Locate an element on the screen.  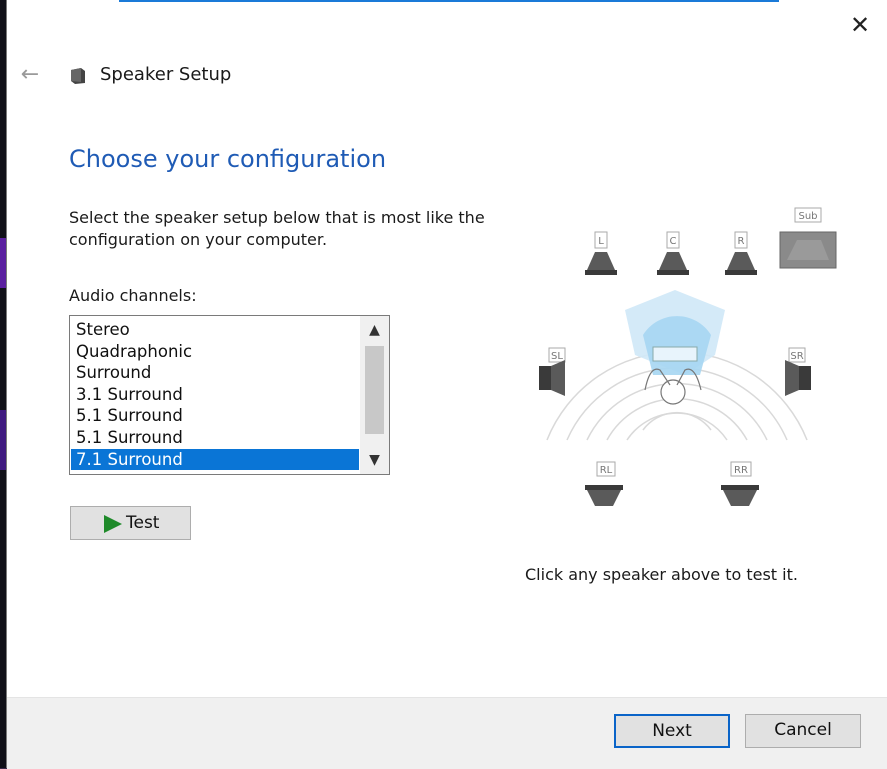
list-item: Quadraphonic is located at coordinates (215, 352).